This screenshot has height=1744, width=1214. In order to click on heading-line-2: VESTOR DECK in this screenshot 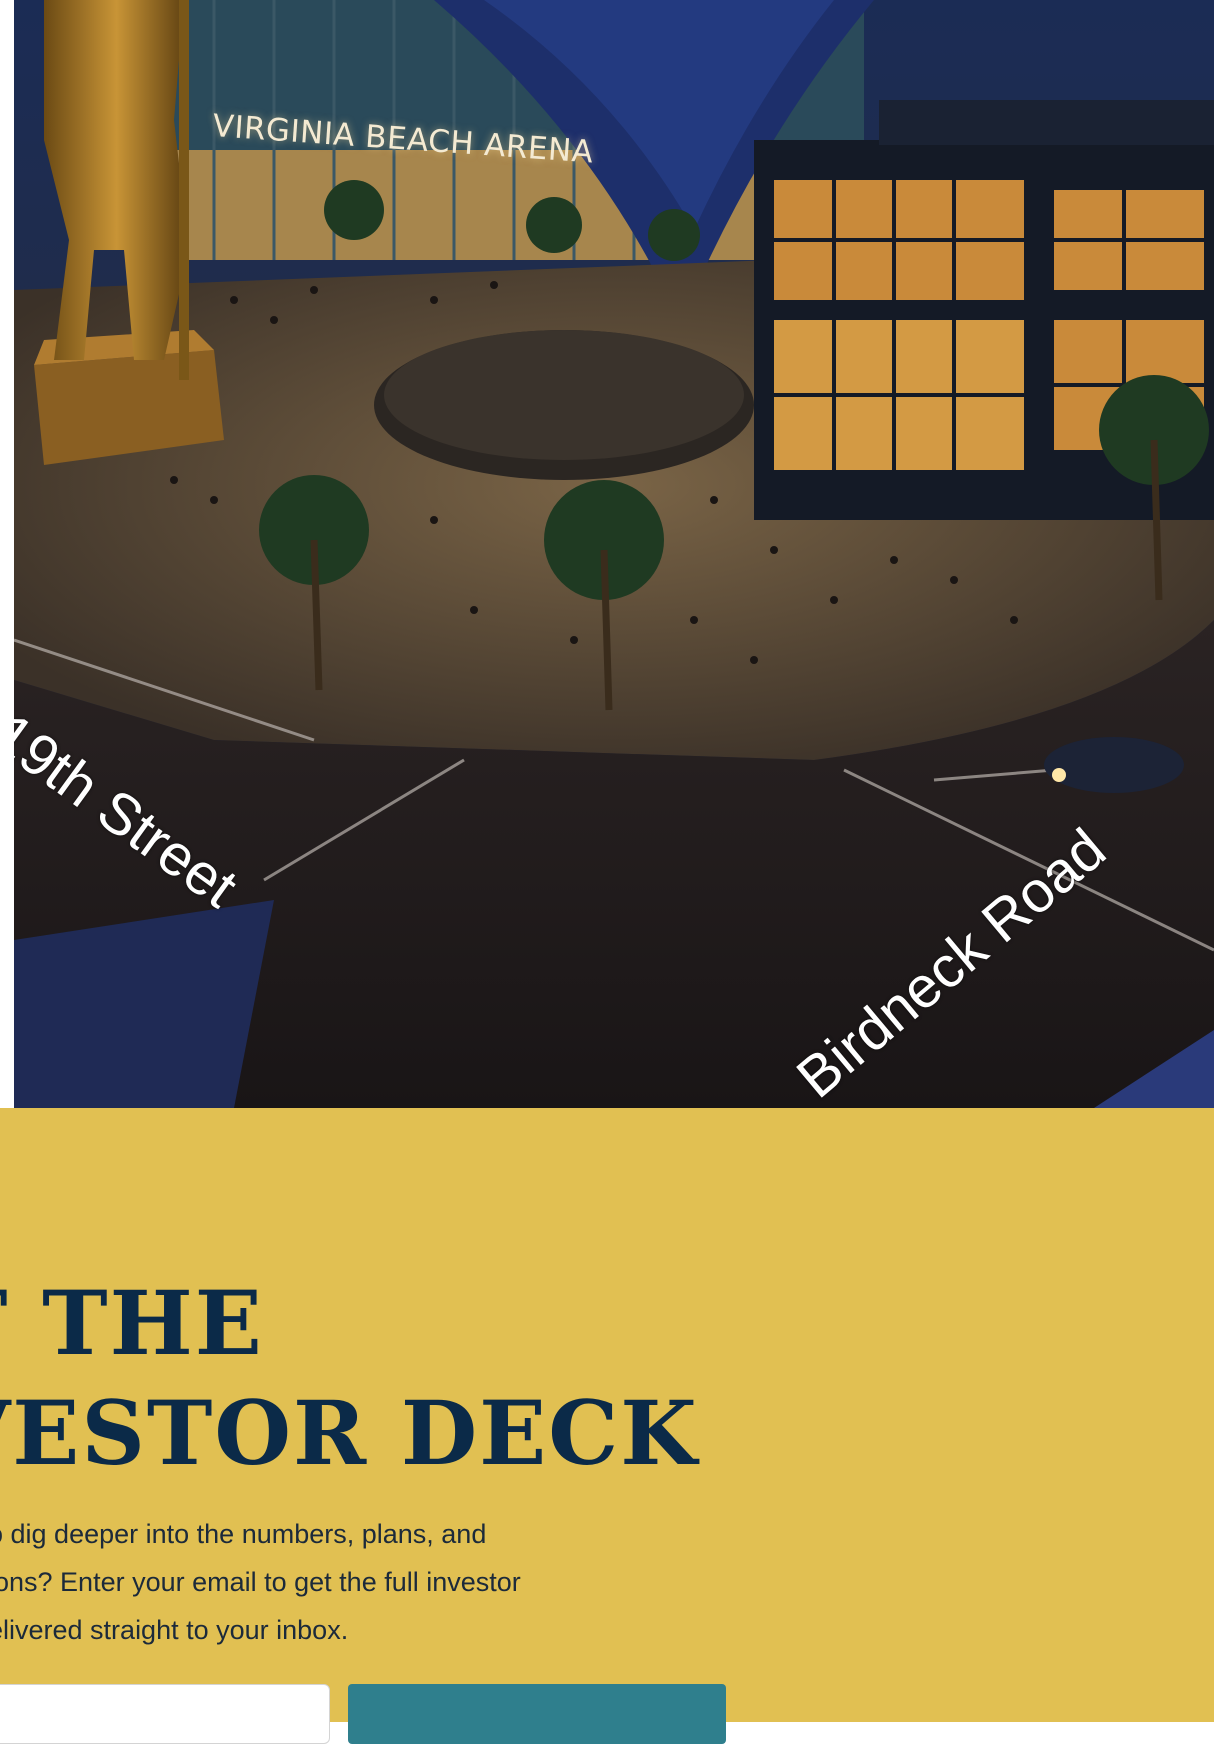, I will do `click(349, 1433)`.